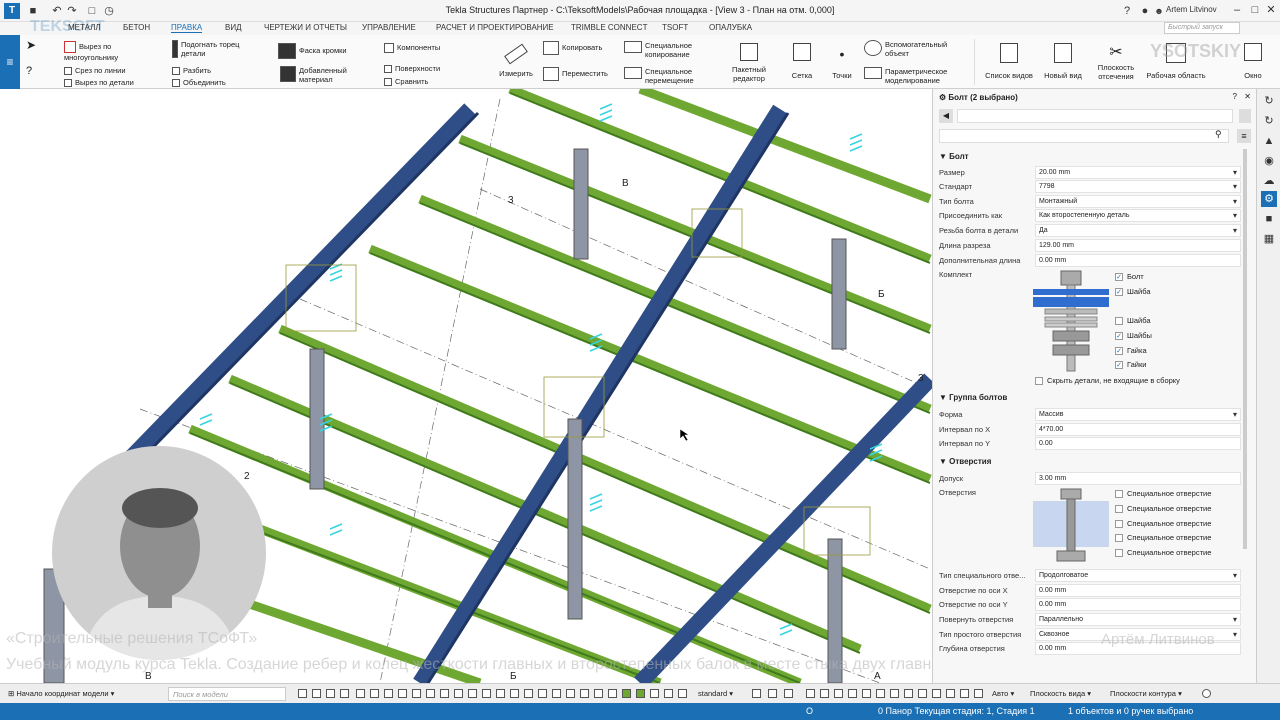 This screenshot has height=720, width=1280. What do you see at coordinates (1095, 187) in the screenshot?
I see `bolt-standard-row: Стандарт 7798` at bounding box center [1095, 187].